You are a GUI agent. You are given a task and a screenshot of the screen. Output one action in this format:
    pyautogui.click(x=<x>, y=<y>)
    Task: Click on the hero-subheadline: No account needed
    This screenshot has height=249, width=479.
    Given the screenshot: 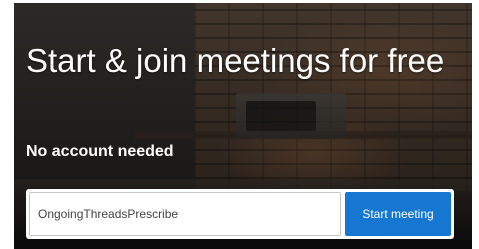 What is the action you would take?
    pyautogui.click(x=100, y=151)
    